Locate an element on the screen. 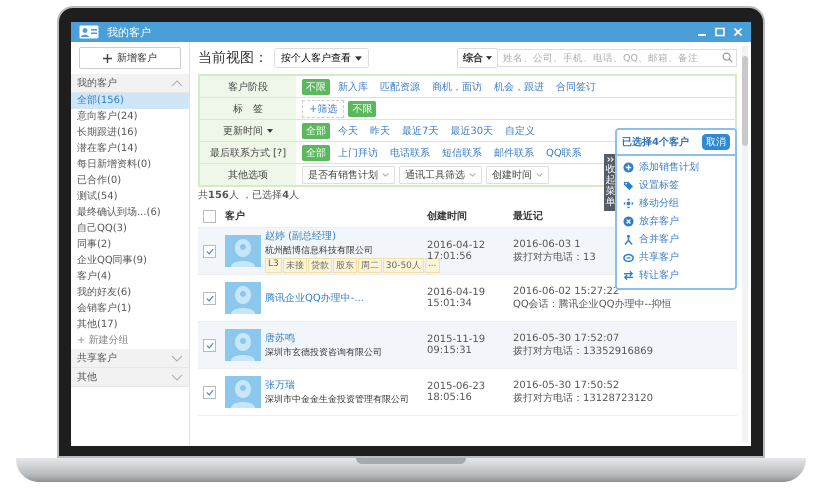  filter-label: 客户阶段 is located at coordinates (248, 86).